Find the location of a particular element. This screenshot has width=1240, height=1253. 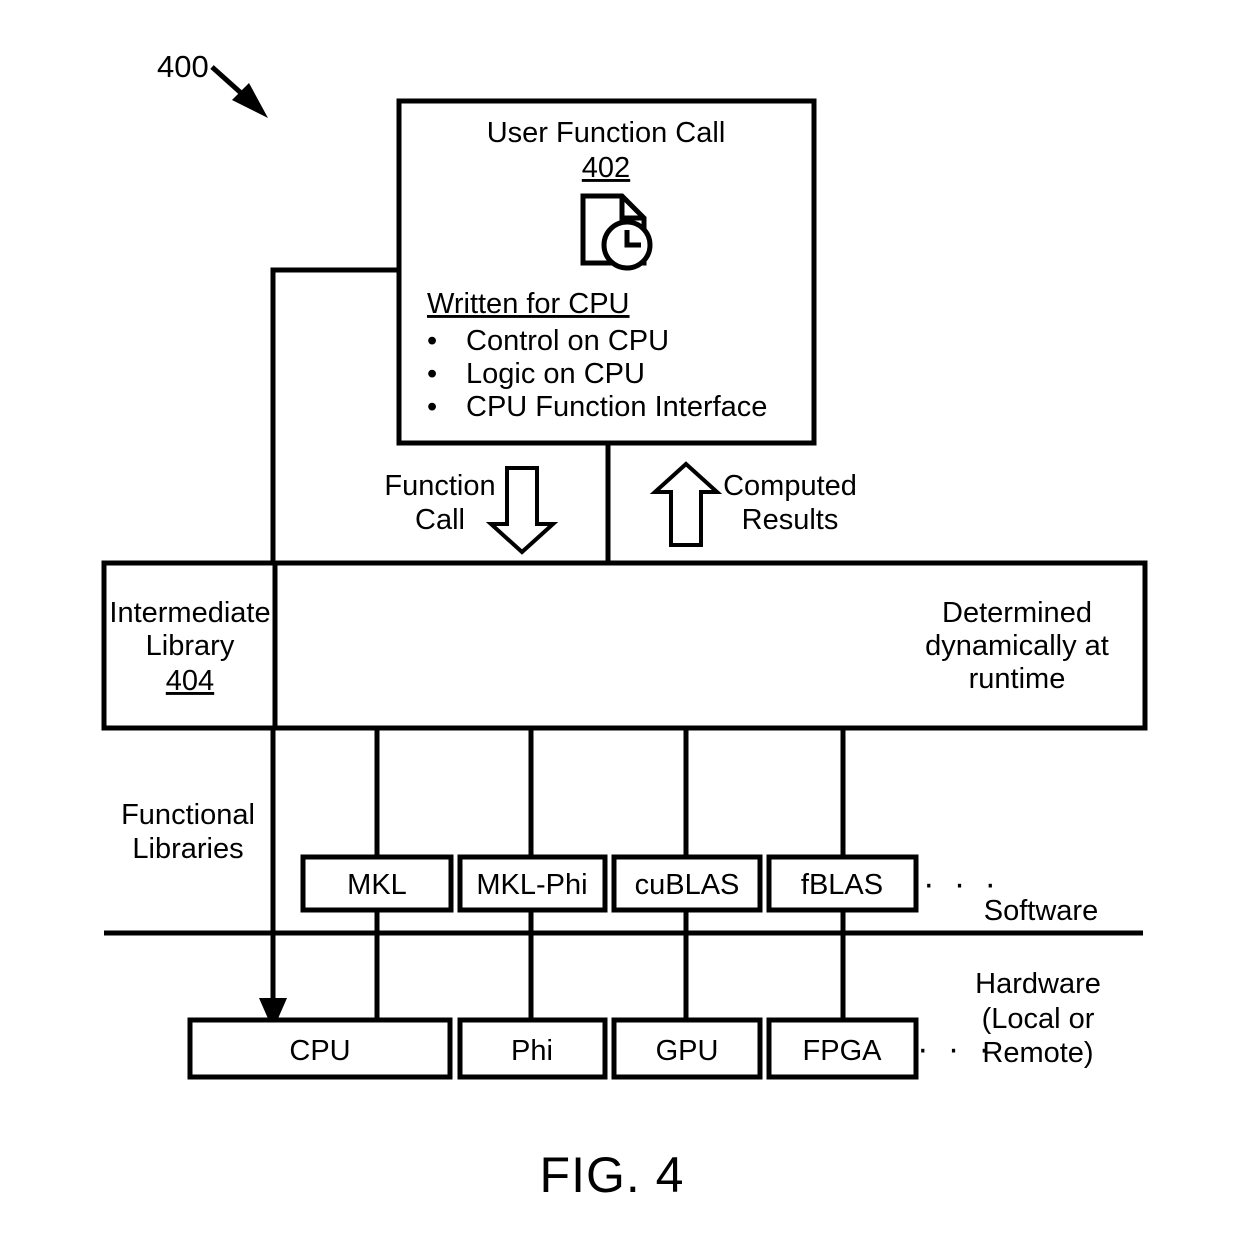

hardware-label-1: Phi is located at coordinates (532, 1051).